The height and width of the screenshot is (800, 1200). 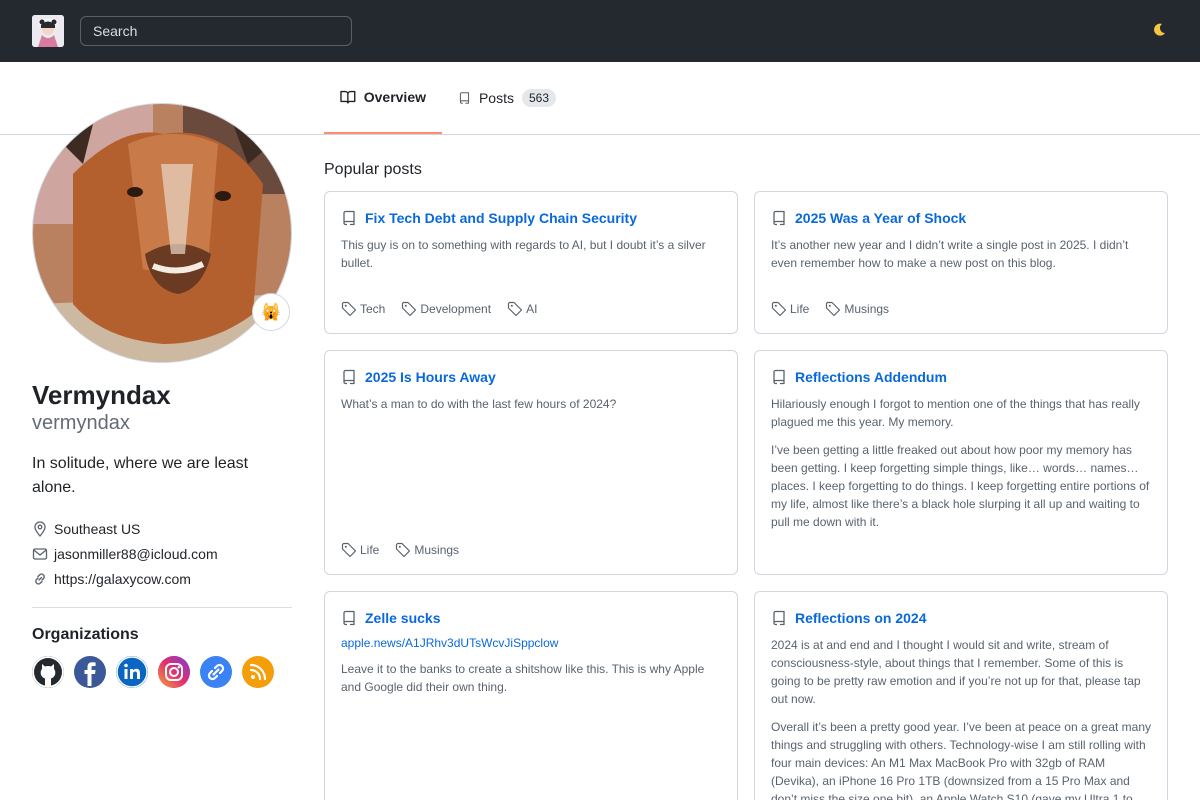 I want to click on profile-location: Southeast US, so click(x=86, y=529).